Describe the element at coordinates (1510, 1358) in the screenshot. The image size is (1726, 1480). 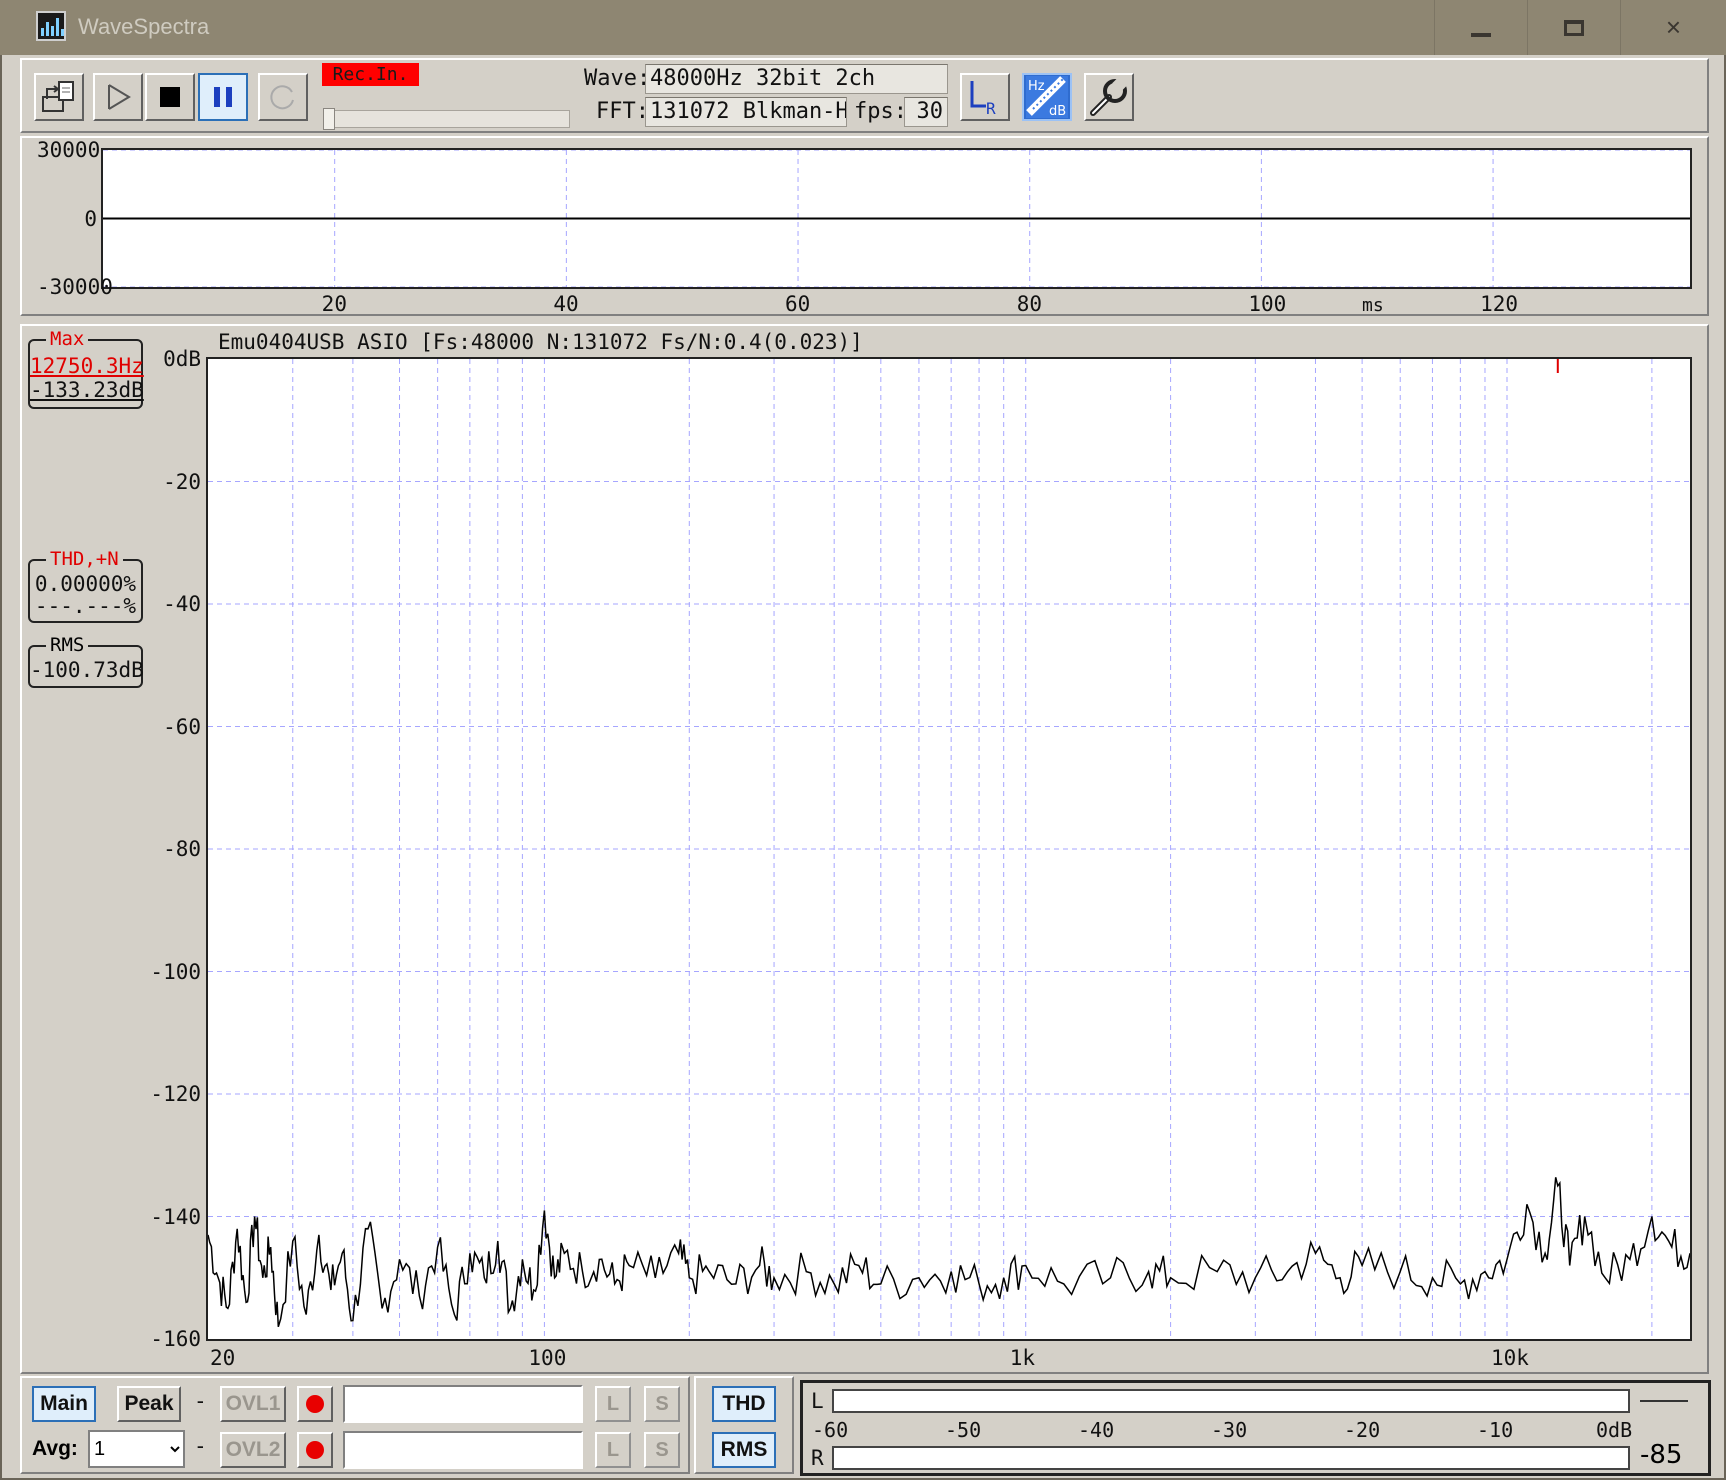
I see `spectrum-x-tick: 10k` at that location.